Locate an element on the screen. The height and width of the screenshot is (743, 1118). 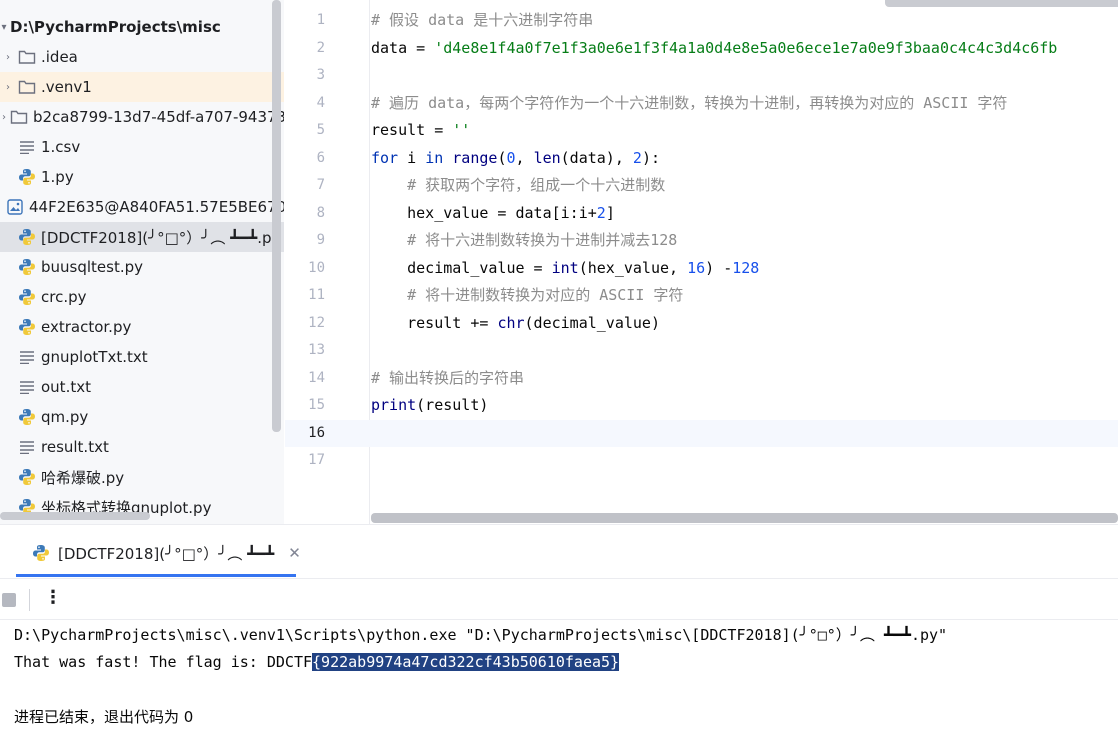
run-tab-active-indicator is located at coordinates (156, 575).